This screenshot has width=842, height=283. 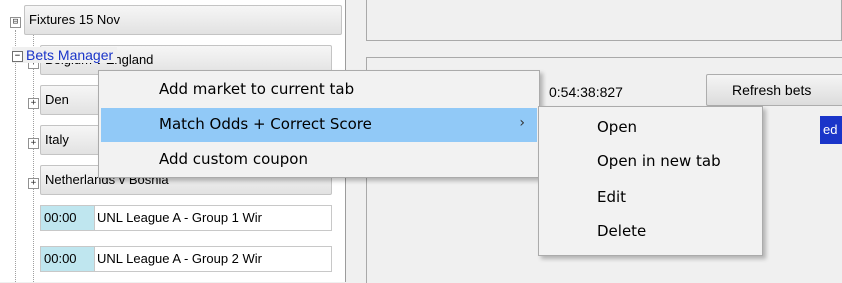 I want to click on fixture-row: 00:00 UNL League A - Group 2 Wir, so click(x=186, y=259).